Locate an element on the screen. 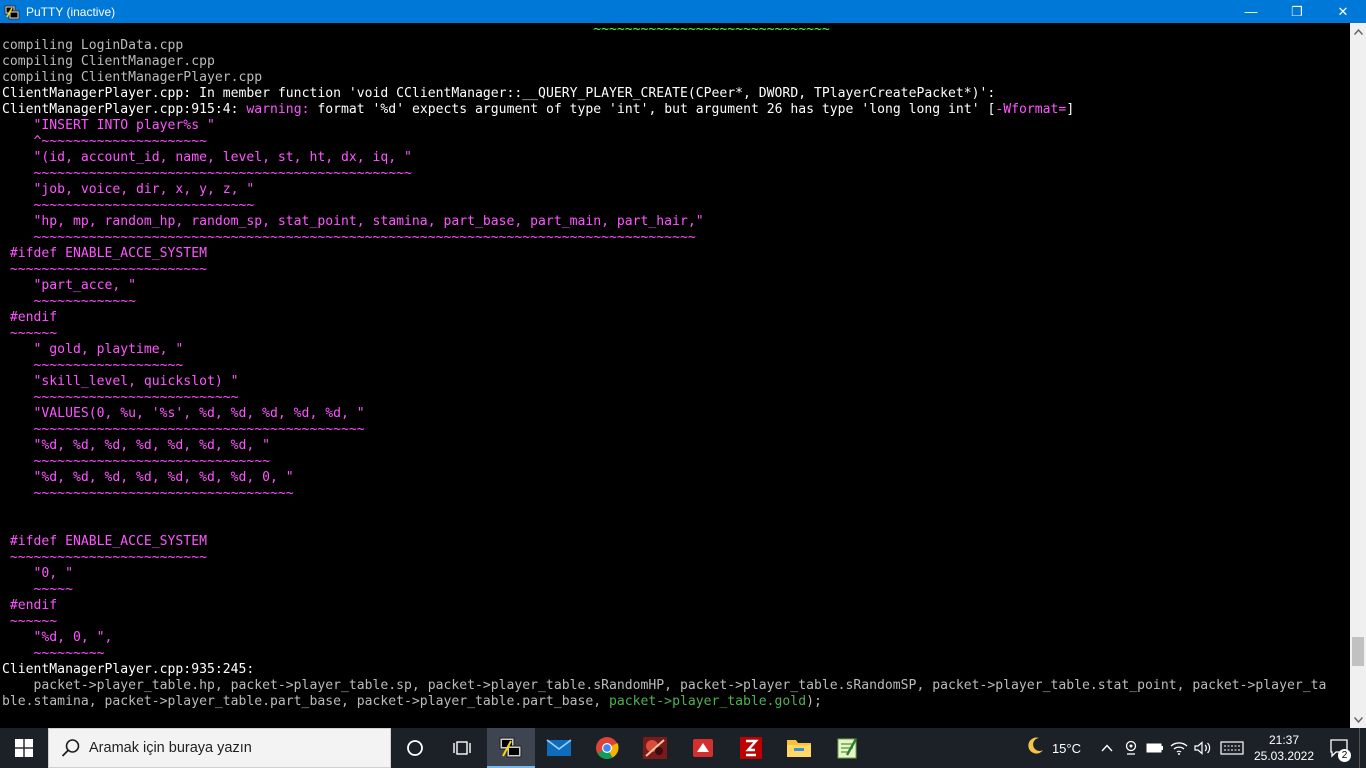 This screenshot has width=1366, height=768. terminal-text: "%d, %d, %d, %d, %d, %d, %d, 0, " is located at coordinates (148, 477).